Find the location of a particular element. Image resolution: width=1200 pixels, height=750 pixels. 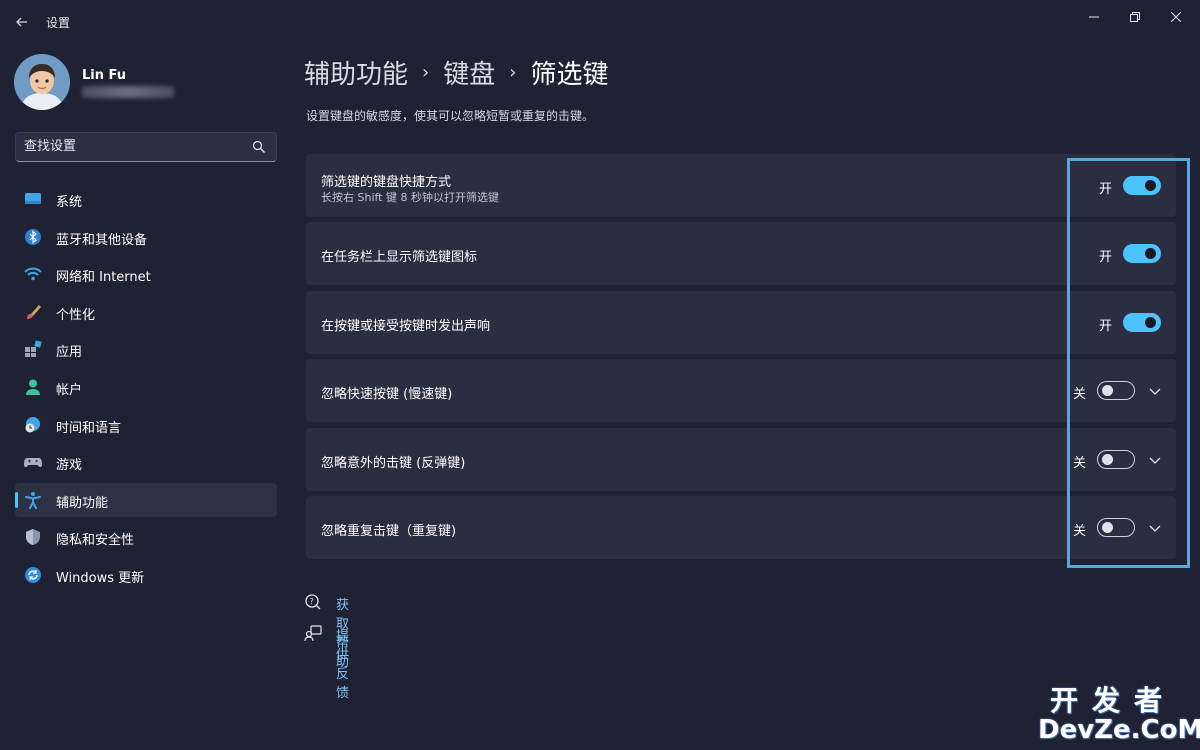

setting-title: 筛选键的键盘快捷方式 is located at coordinates (386, 182).